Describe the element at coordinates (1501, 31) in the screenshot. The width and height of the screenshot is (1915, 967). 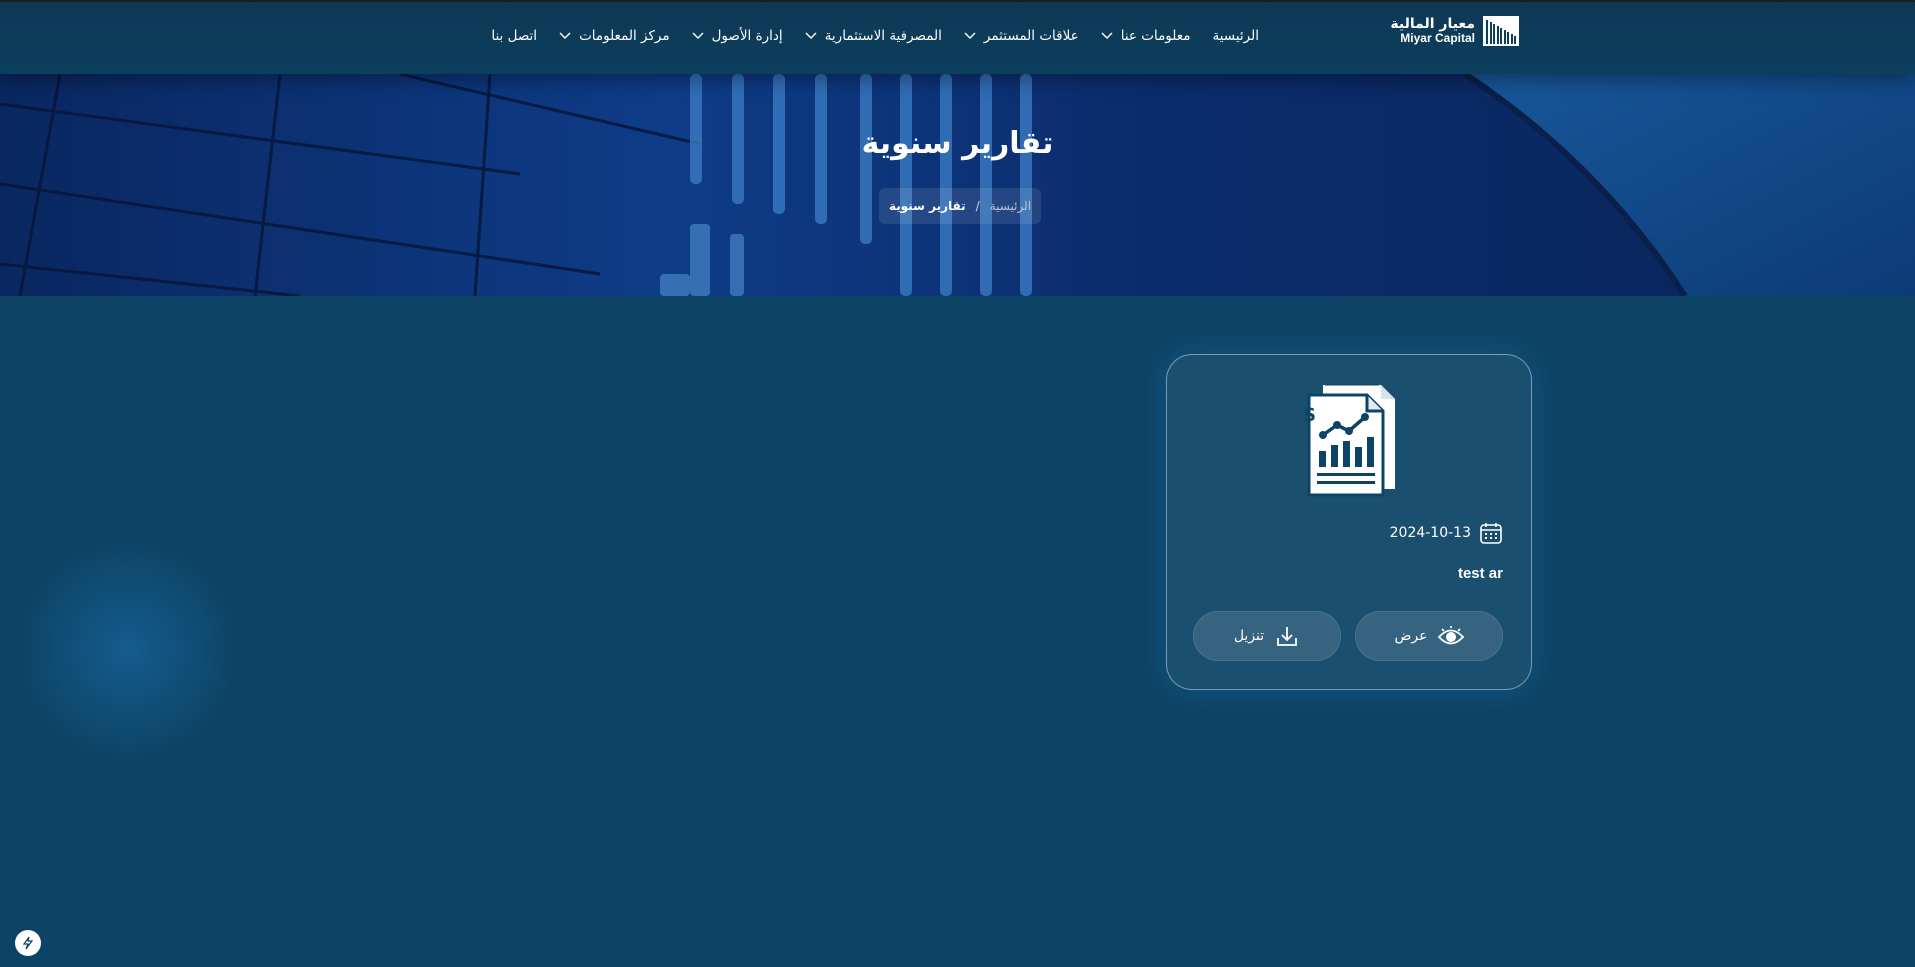
I see `bar-lines-logo-icon` at that location.